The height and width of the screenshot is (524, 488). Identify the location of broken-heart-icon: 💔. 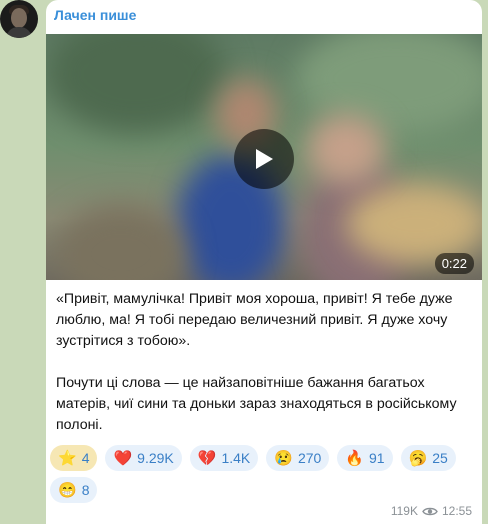
(207, 458).